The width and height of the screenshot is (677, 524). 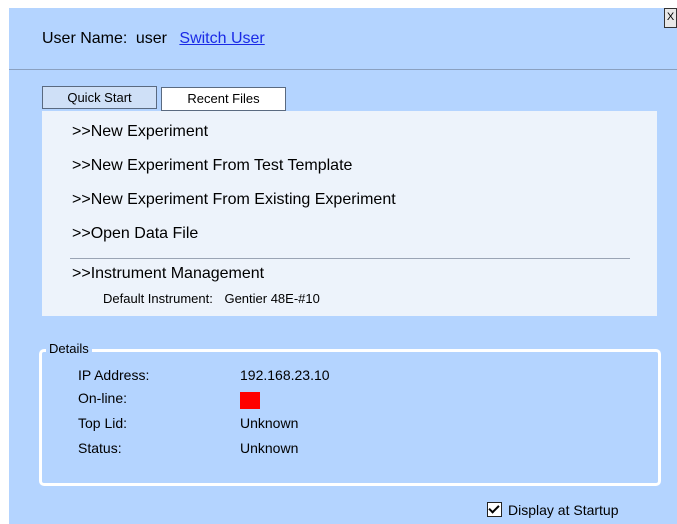 I want to click on default-instrument-value: Gentier 48E-#10, so click(x=272, y=298).